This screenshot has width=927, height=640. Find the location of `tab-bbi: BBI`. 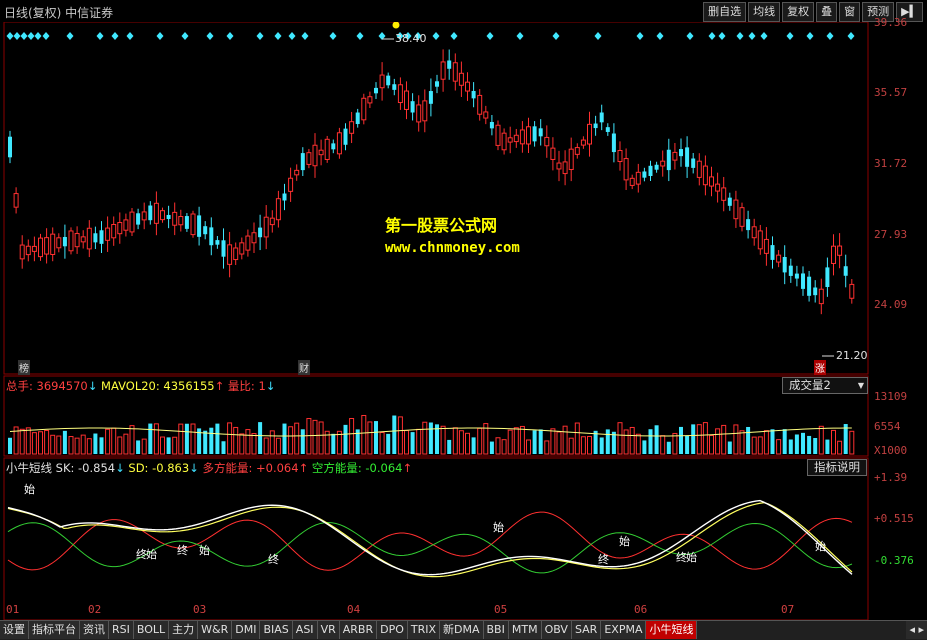

tab-bbi: BBI is located at coordinates (496, 630).